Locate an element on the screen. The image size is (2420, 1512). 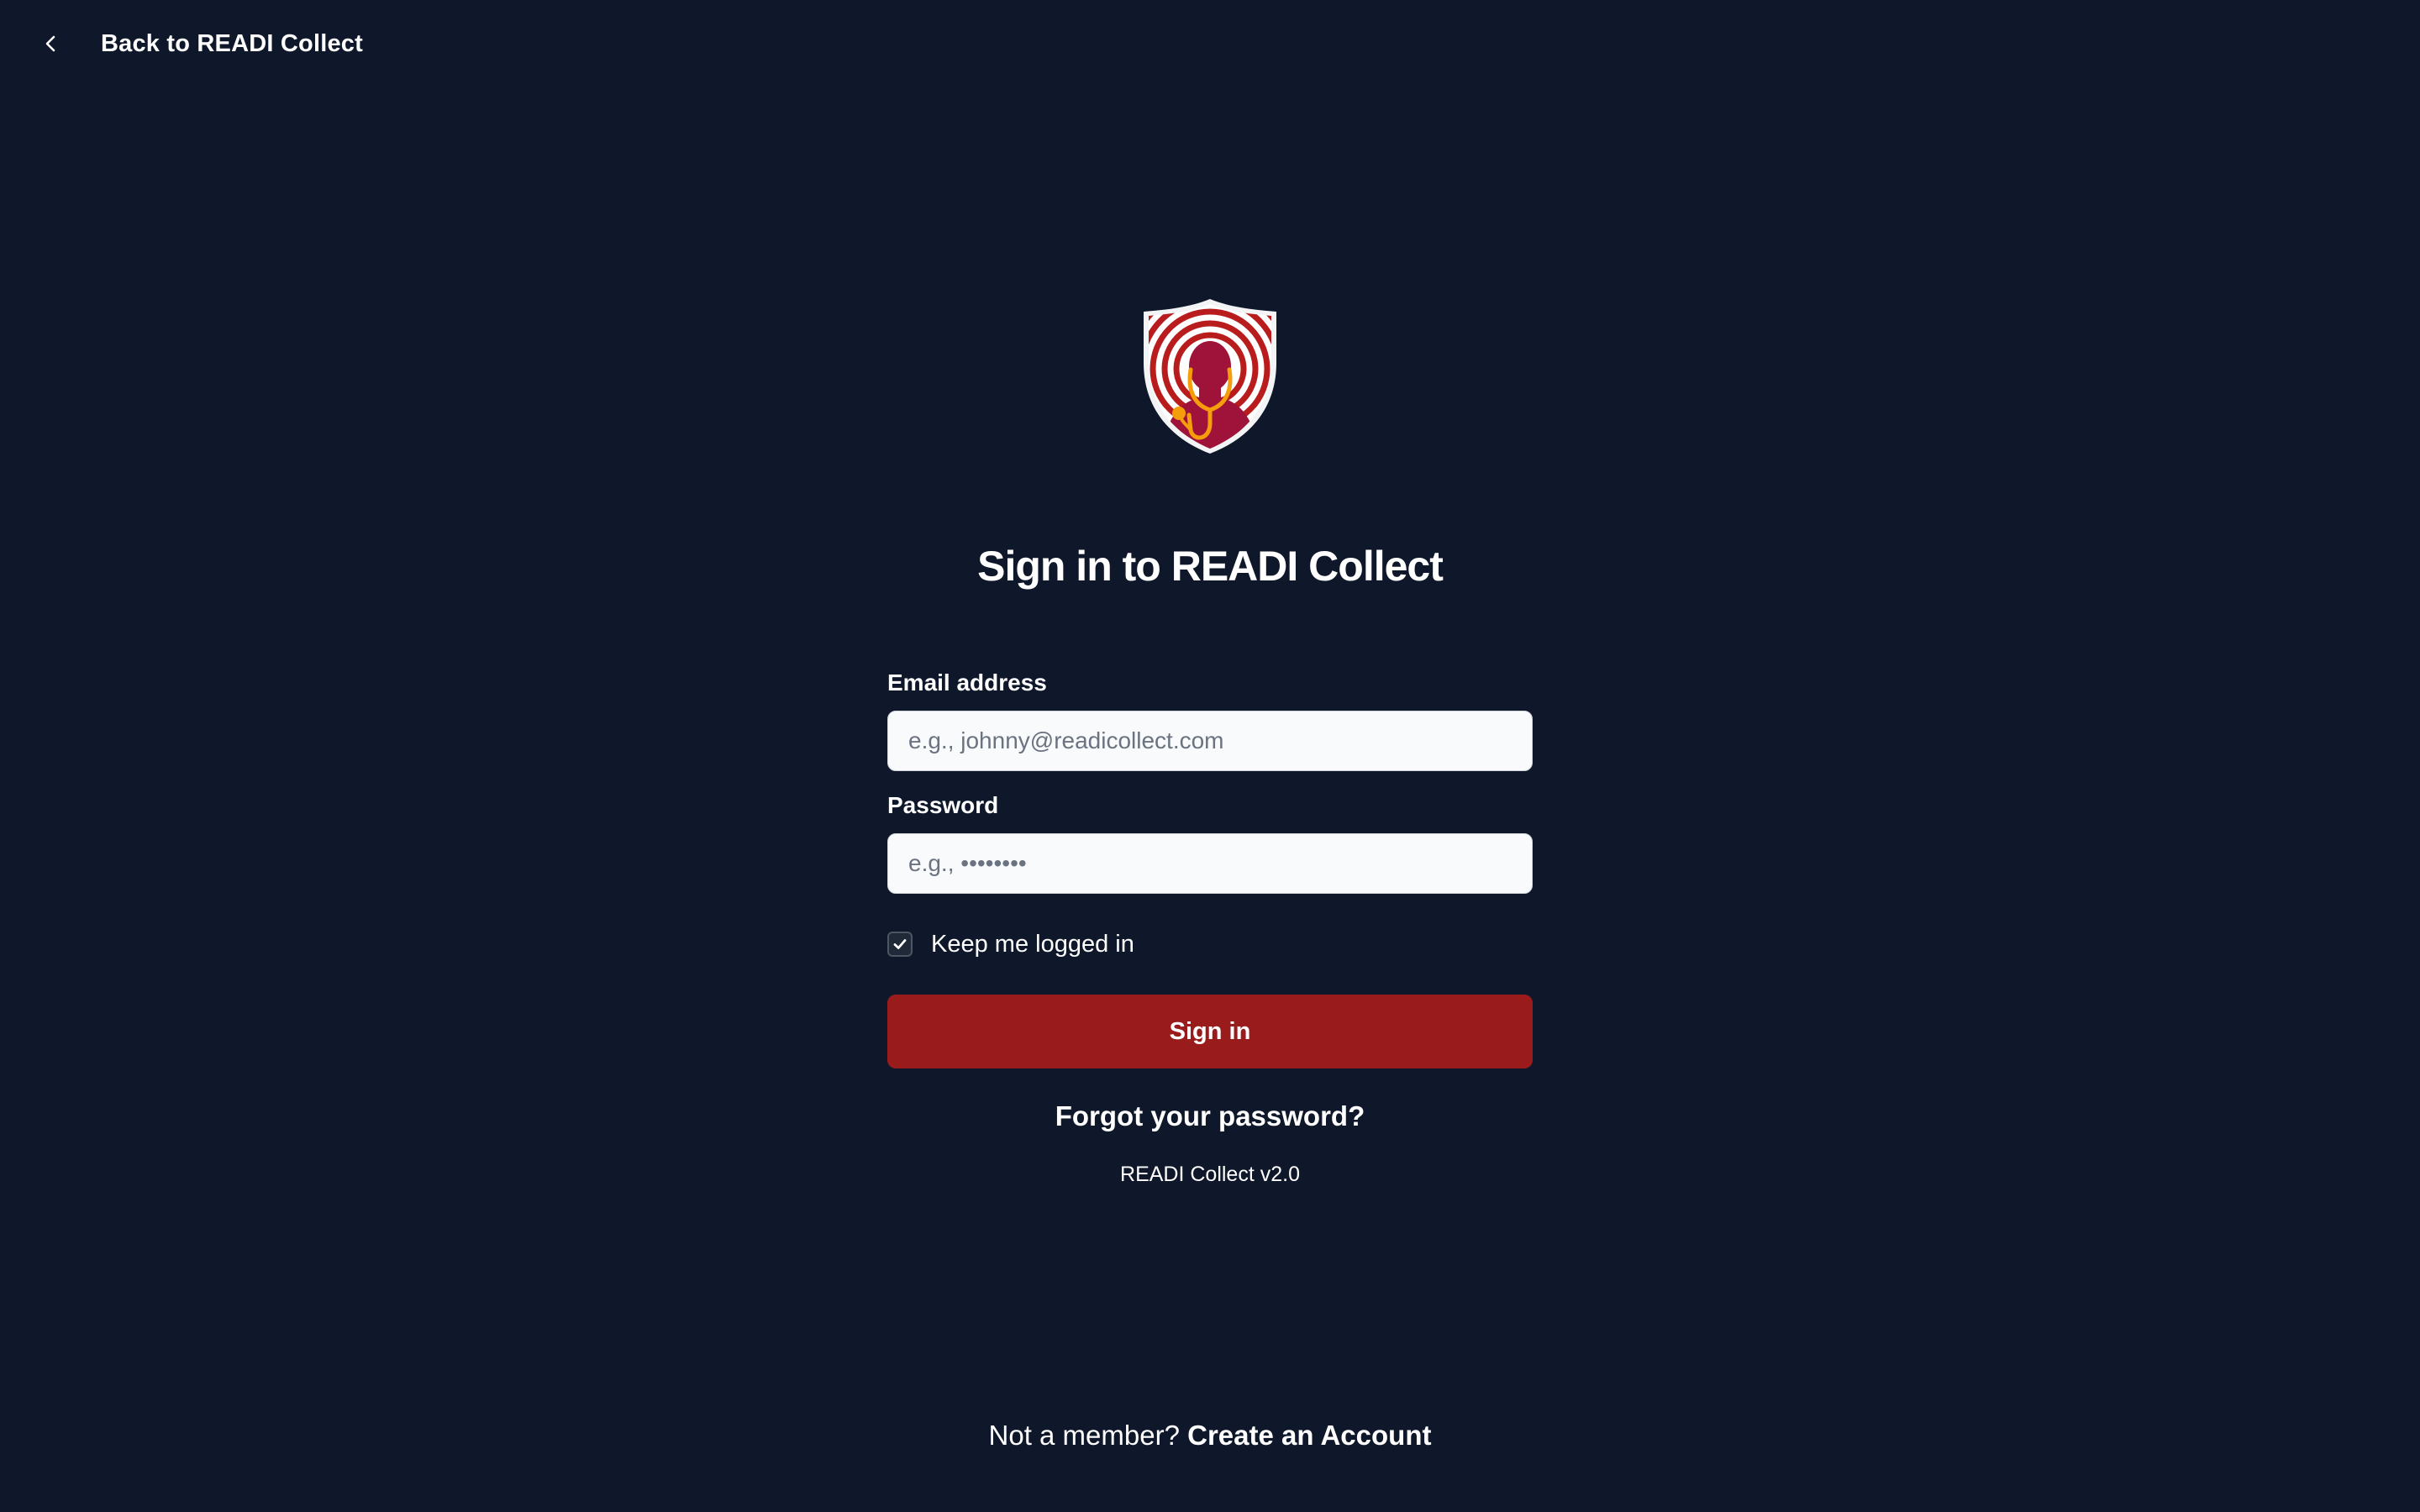
keep-logged-in-checkbox is located at coordinates (900, 944).